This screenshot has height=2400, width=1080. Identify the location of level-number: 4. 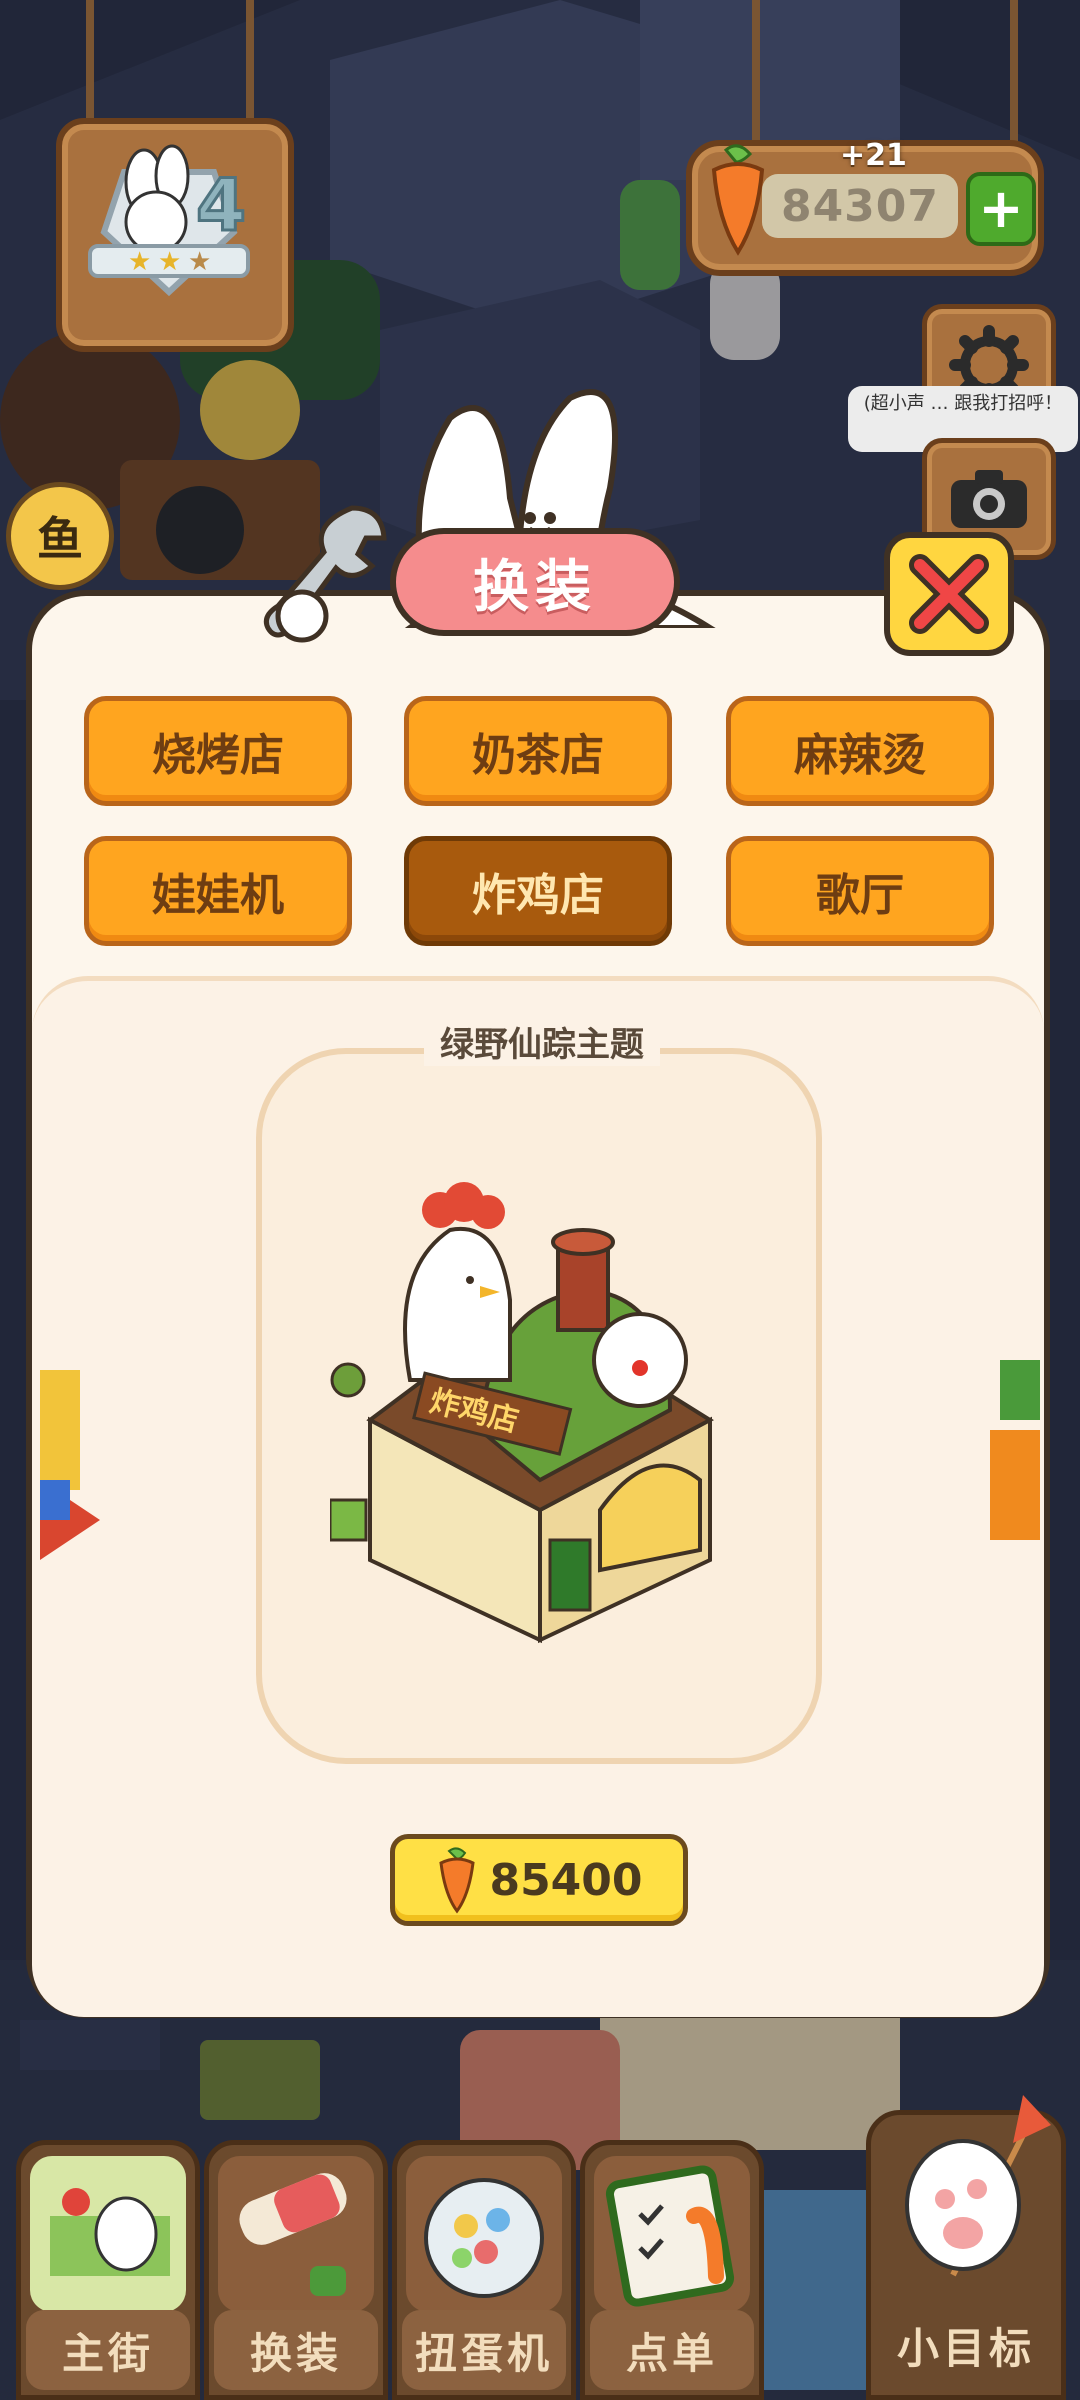
(221, 205).